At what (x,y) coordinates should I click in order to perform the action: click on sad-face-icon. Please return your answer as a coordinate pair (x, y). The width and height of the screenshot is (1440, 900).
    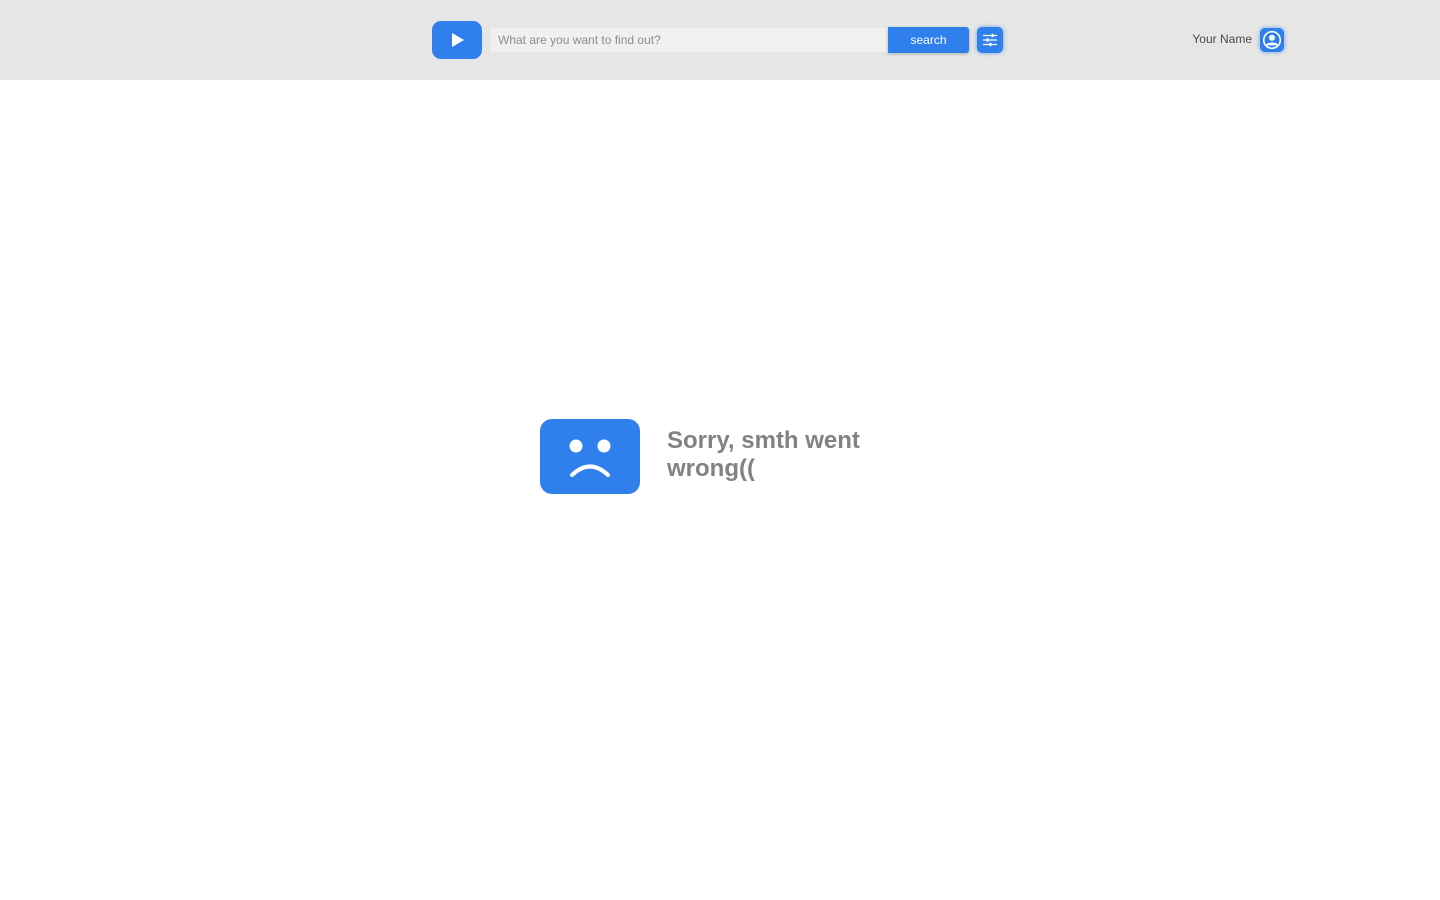
    Looking at the image, I should click on (590, 458).